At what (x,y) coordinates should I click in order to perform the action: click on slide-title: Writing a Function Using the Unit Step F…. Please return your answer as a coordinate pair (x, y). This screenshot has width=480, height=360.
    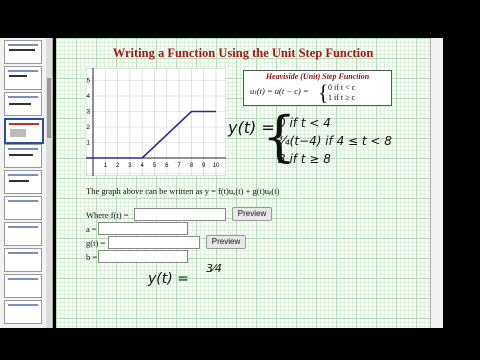
    Looking at the image, I should click on (243, 53).